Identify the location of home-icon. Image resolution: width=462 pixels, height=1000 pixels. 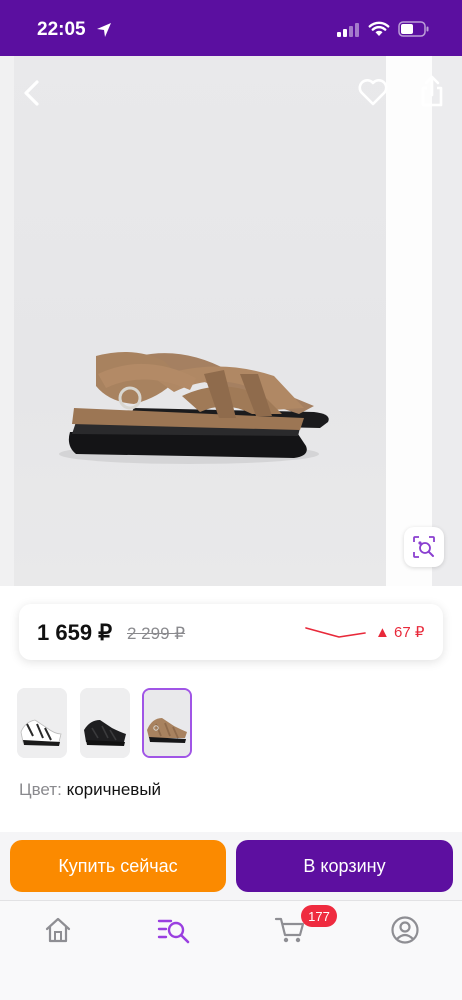
(58, 930).